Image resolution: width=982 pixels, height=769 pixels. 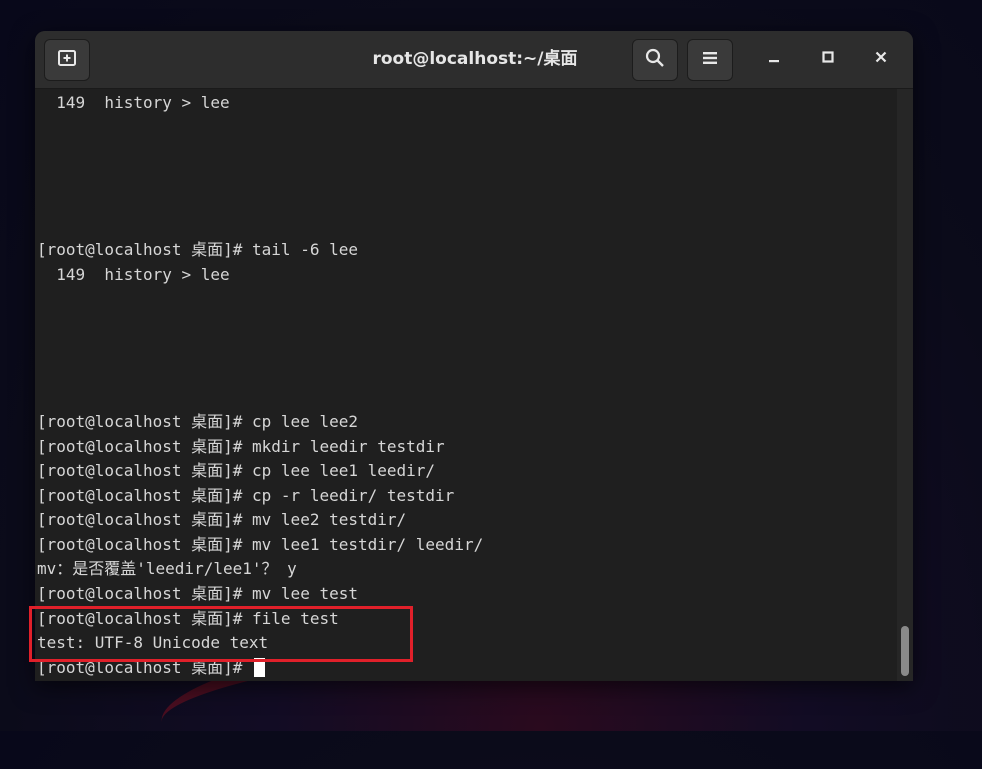 I want to click on new-tab-button, so click(x=67, y=60).